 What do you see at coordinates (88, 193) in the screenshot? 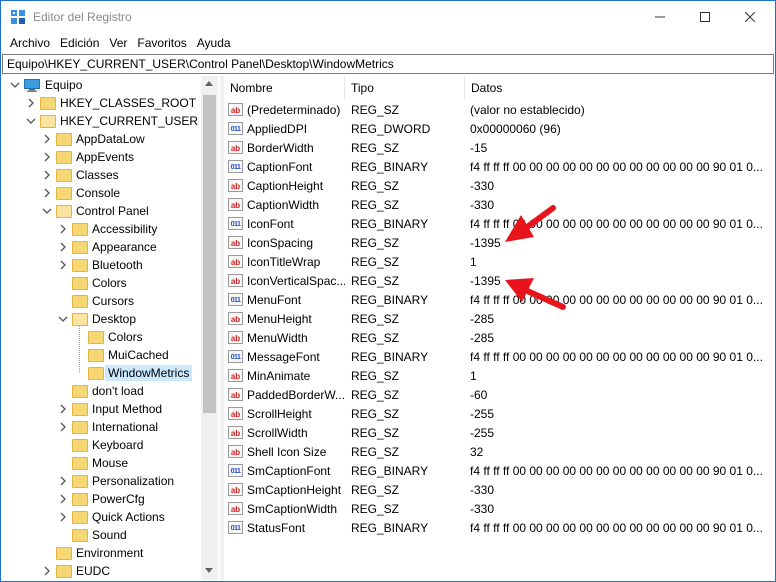
I see `tree-node: Console` at bounding box center [88, 193].